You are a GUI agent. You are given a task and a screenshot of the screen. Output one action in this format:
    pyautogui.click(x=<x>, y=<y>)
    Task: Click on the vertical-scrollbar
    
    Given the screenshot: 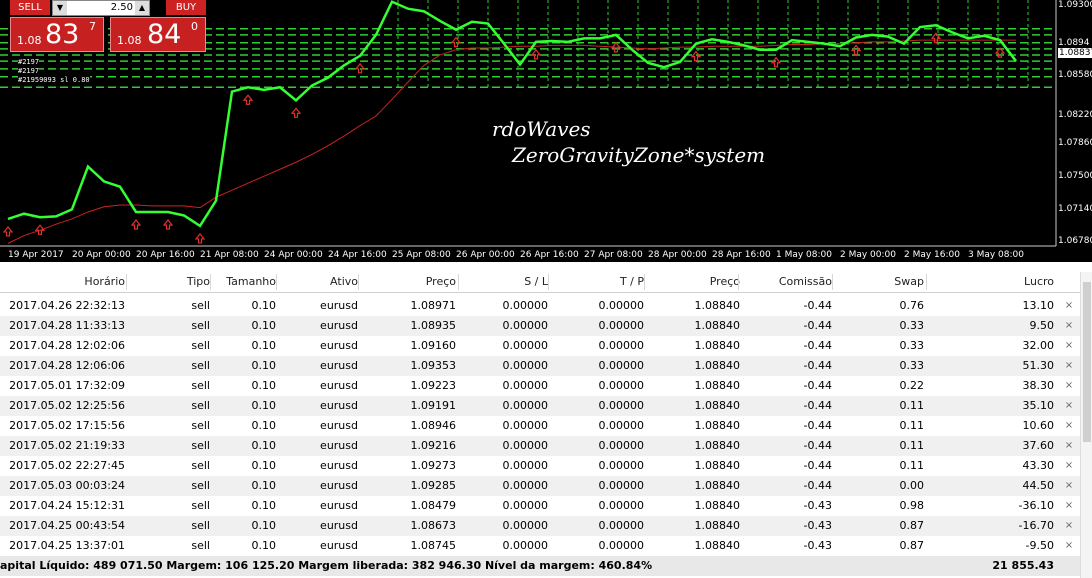 What is the action you would take?
    pyautogui.click(x=1086, y=425)
    